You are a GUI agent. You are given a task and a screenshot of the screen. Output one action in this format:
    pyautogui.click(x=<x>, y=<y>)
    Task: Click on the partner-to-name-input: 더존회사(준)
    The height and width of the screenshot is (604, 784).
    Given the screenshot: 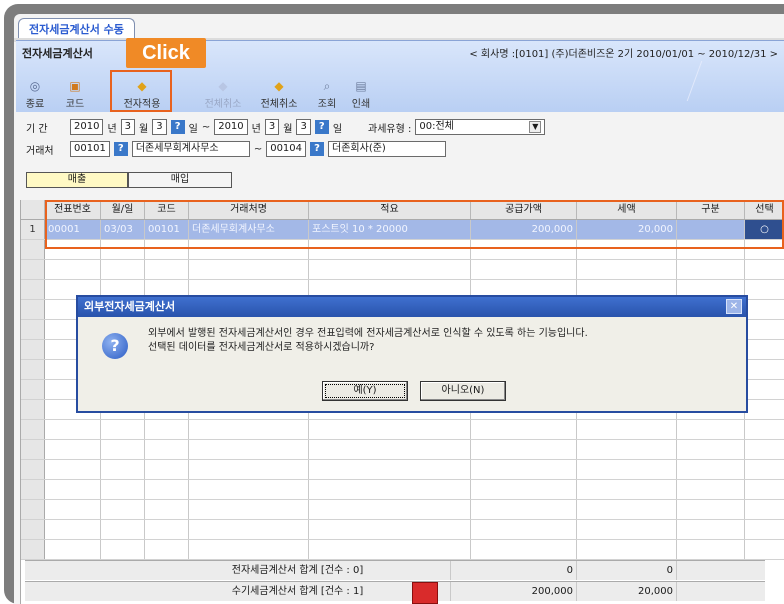 What is the action you would take?
    pyautogui.click(x=387, y=149)
    